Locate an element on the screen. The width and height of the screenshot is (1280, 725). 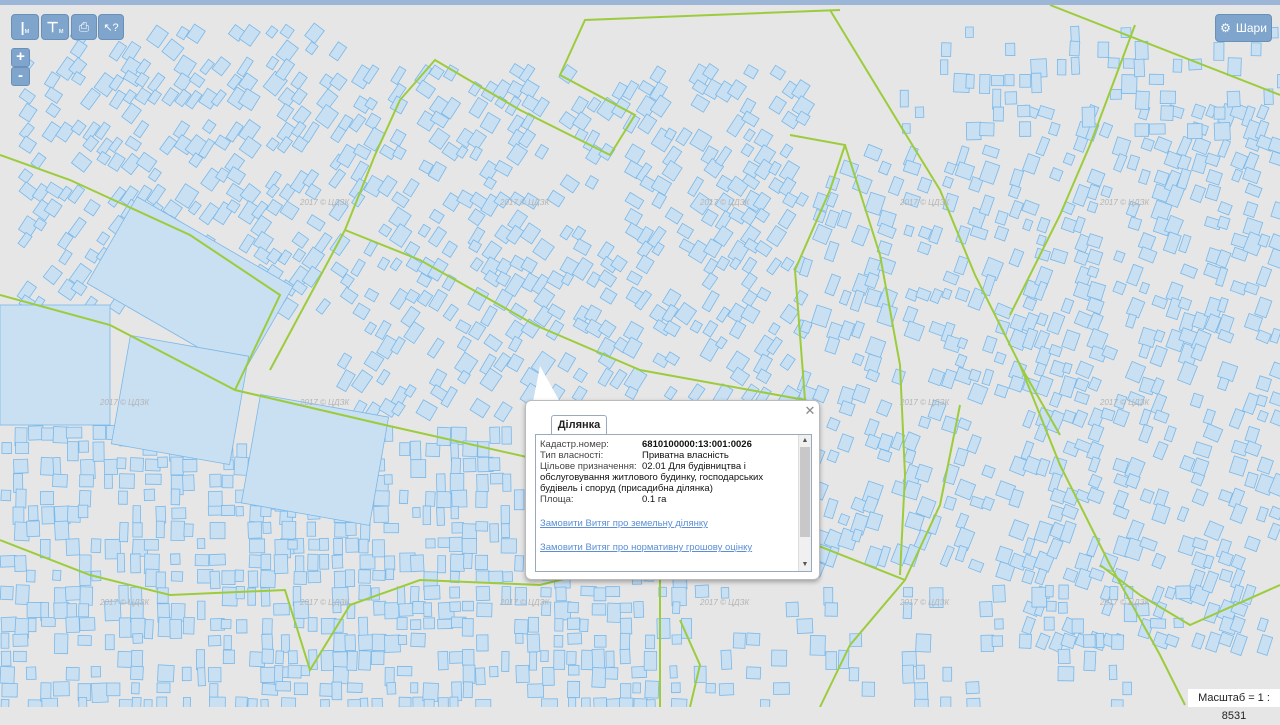
close-icon: ✕ is located at coordinates (810, 410).